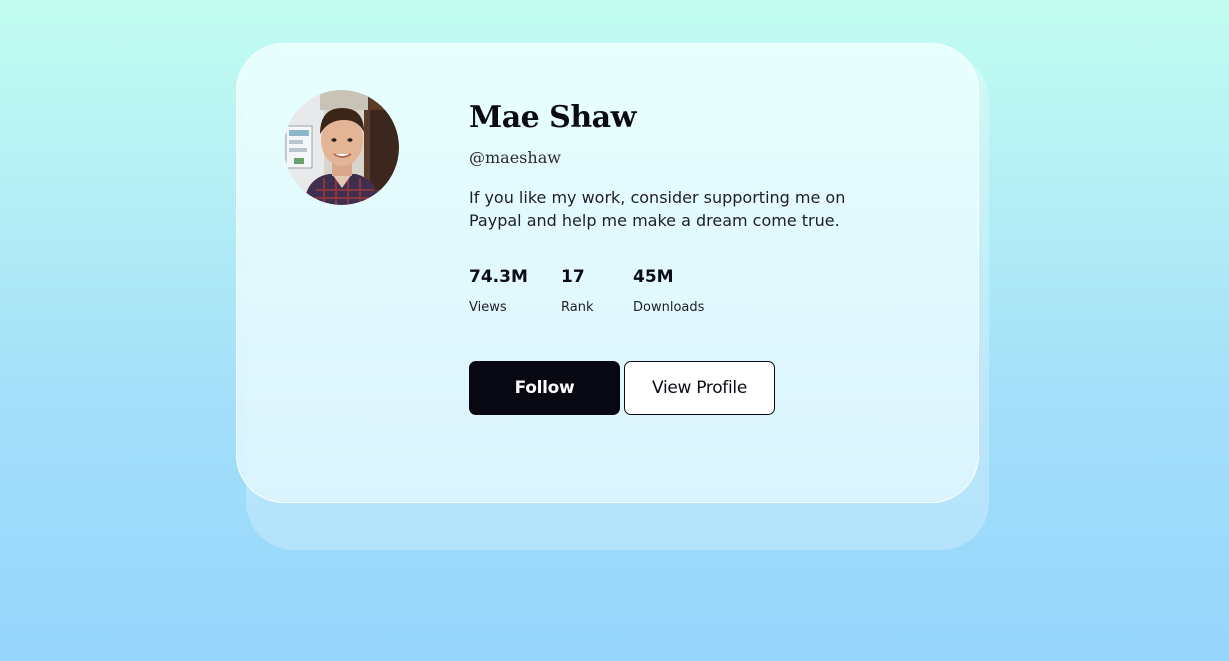 The height and width of the screenshot is (661, 1229). Describe the element at coordinates (669, 307) in the screenshot. I see `stat-label: Downloads` at that location.